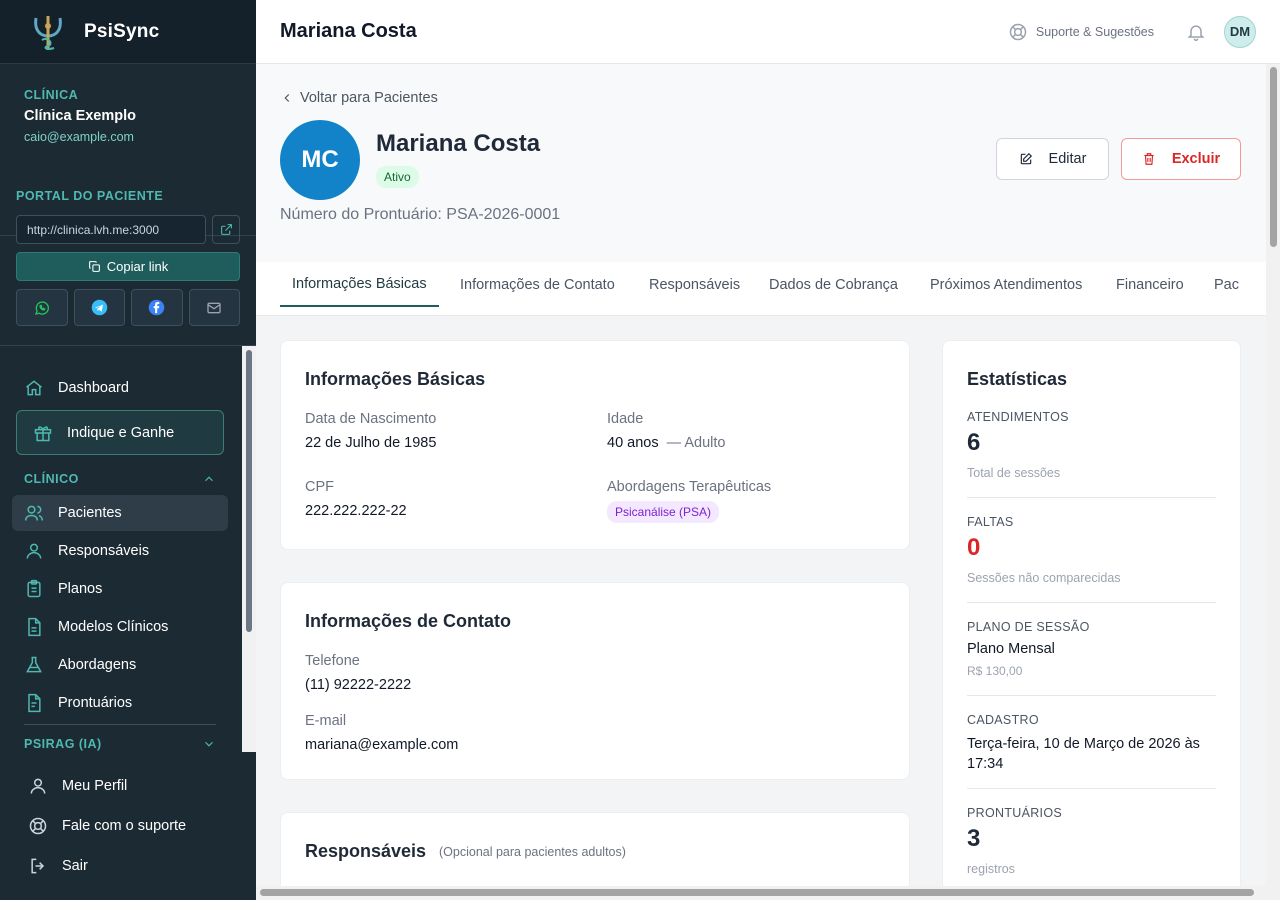 This screenshot has width=1280, height=900. Describe the element at coordinates (1196, 32) in the screenshot. I see `bell-icon` at that location.